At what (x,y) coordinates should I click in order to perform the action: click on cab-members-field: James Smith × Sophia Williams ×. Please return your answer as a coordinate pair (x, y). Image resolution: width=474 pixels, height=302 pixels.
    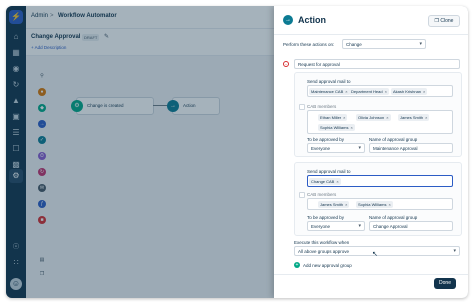
    Looking at the image, I should click on (380, 204).